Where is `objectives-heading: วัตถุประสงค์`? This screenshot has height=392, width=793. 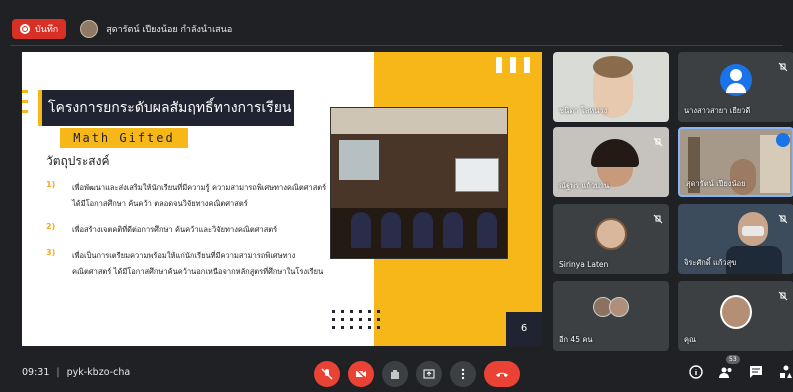
objectives-heading: วัตถุประสงค์ is located at coordinates (78, 161).